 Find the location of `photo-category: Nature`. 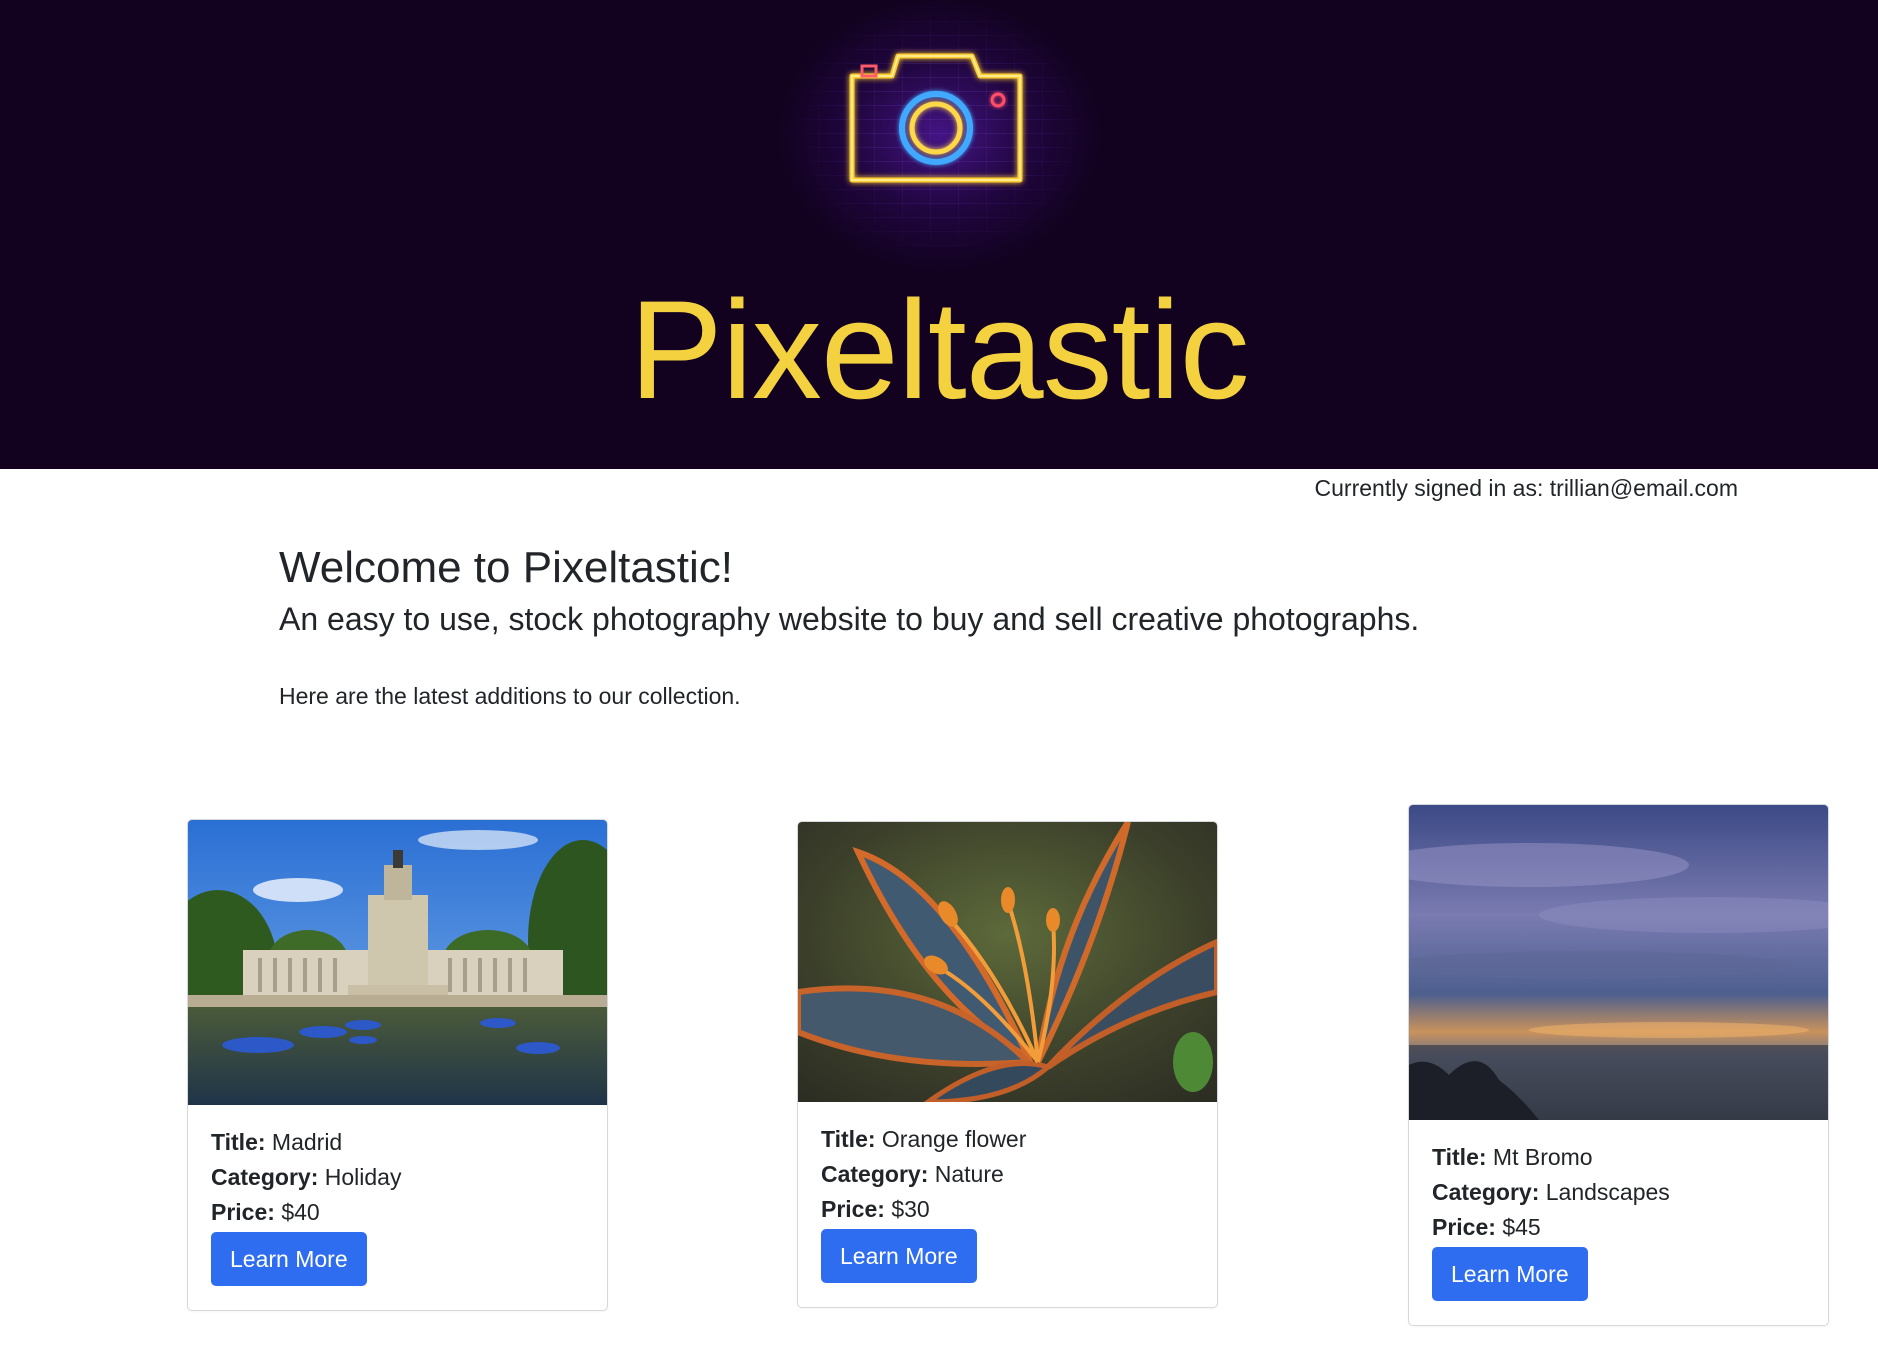

photo-category: Nature is located at coordinates (969, 1174).